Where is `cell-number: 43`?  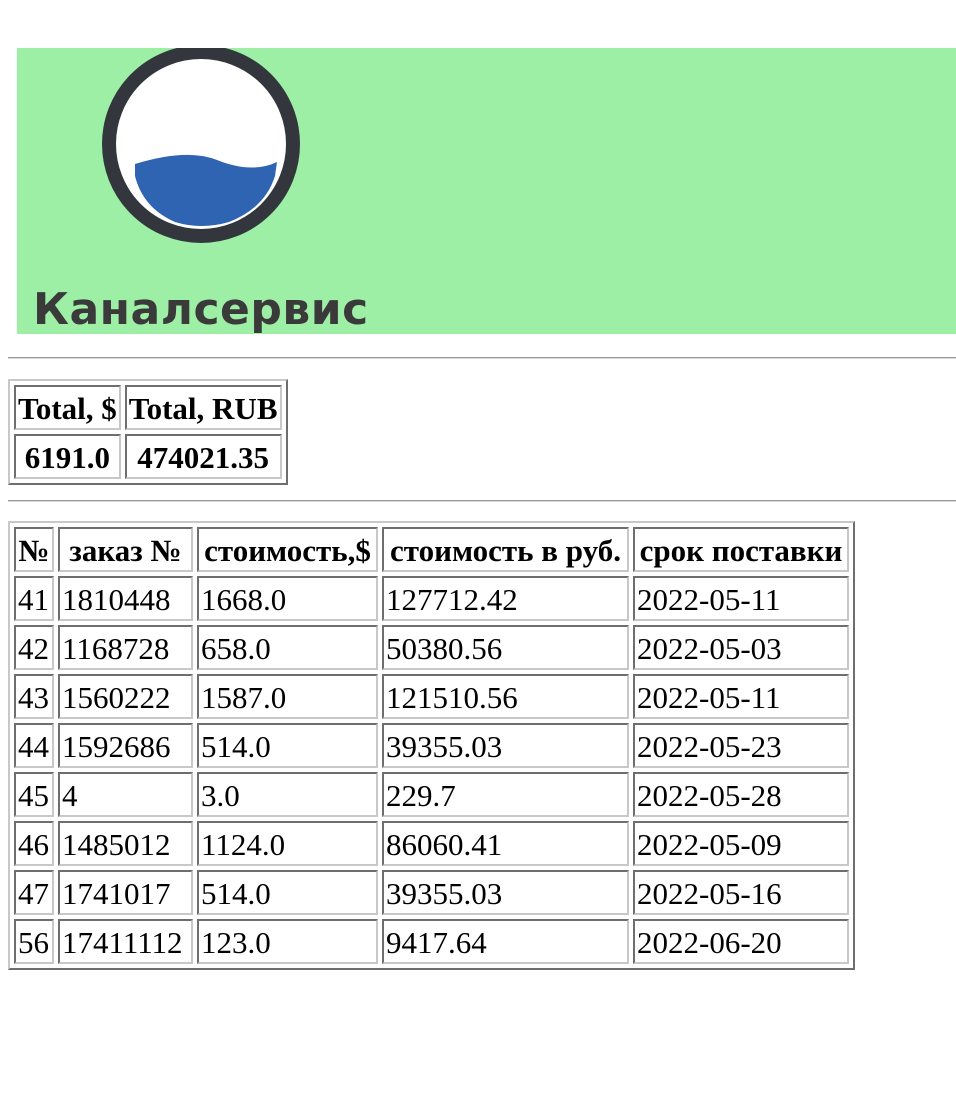
cell-number: 43 is located at coordinates (34, 696).